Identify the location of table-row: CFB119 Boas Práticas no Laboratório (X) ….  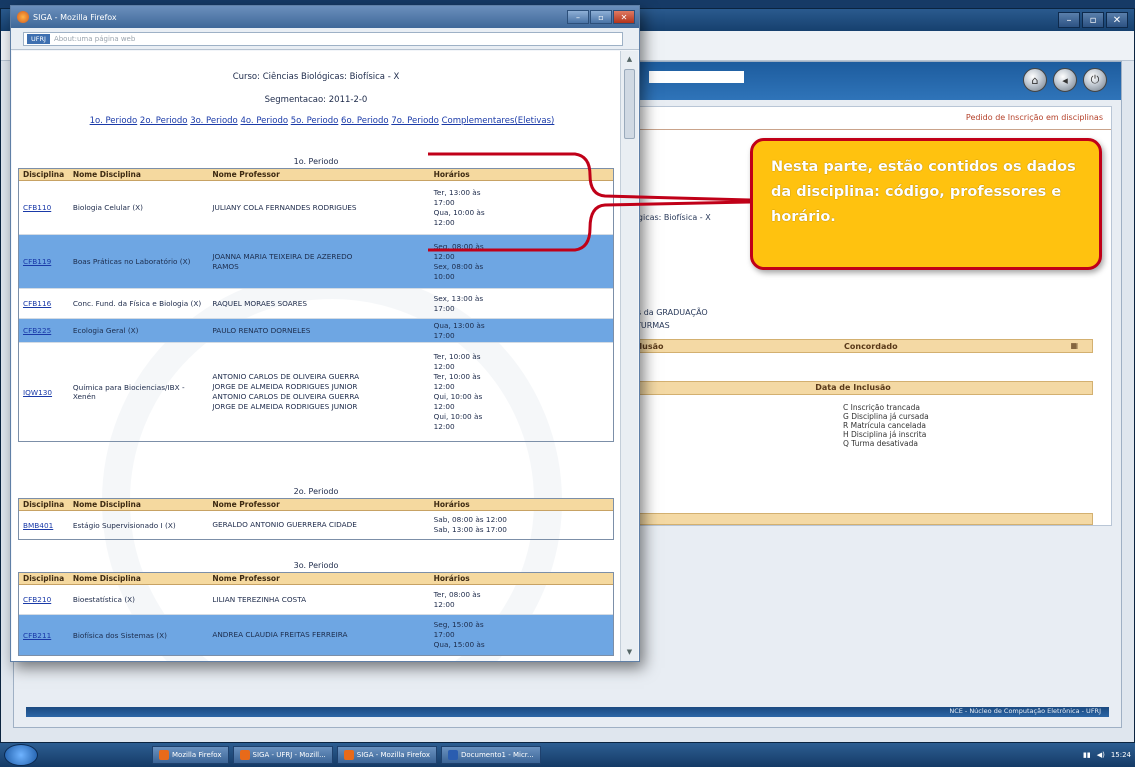
(316, 262).